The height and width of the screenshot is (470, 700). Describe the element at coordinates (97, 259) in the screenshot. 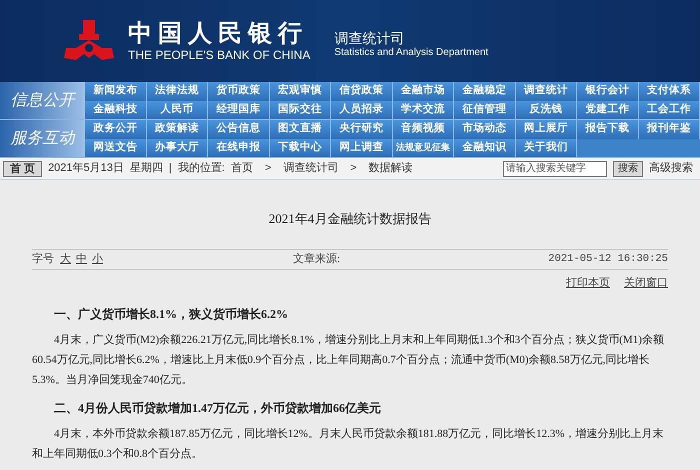

I see `font-size-link: 小` at that location.